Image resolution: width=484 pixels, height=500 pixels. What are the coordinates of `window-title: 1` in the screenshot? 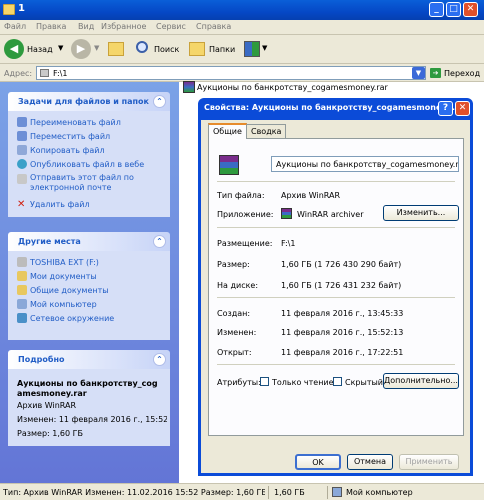 It's located at (21, 8).